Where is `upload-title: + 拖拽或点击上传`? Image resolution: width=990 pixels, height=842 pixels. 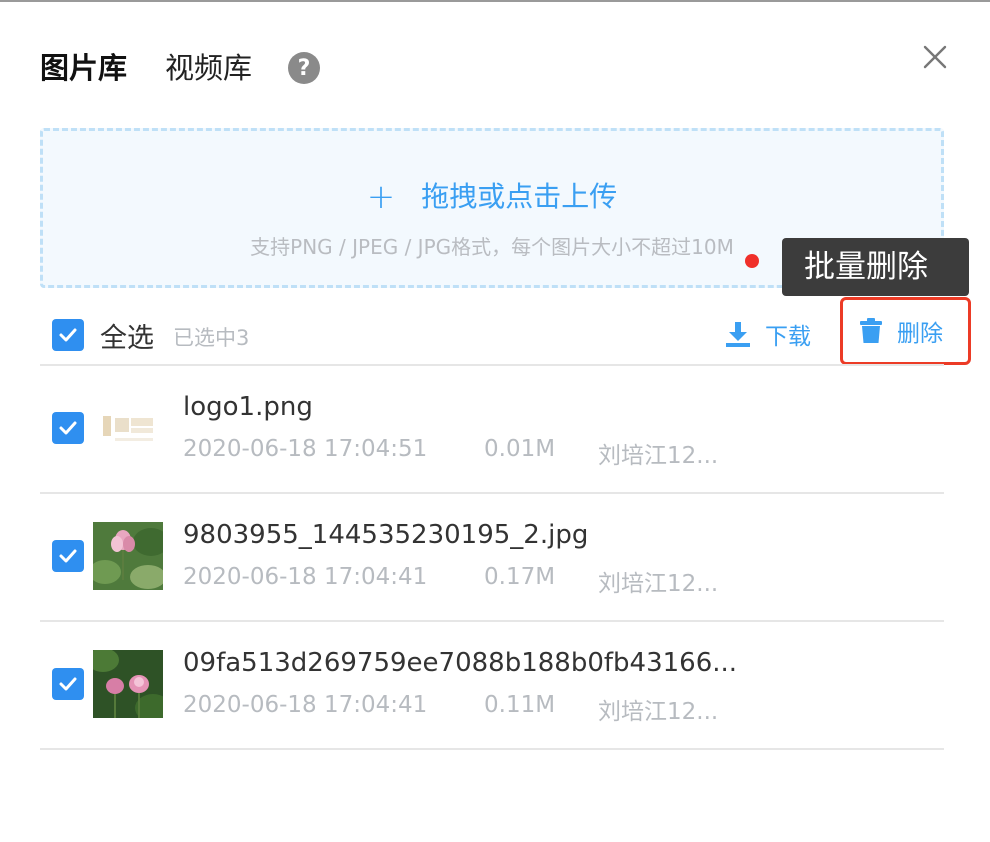 upload-title: + 拖拽或点击上传 is located at coordinates (492, 196).